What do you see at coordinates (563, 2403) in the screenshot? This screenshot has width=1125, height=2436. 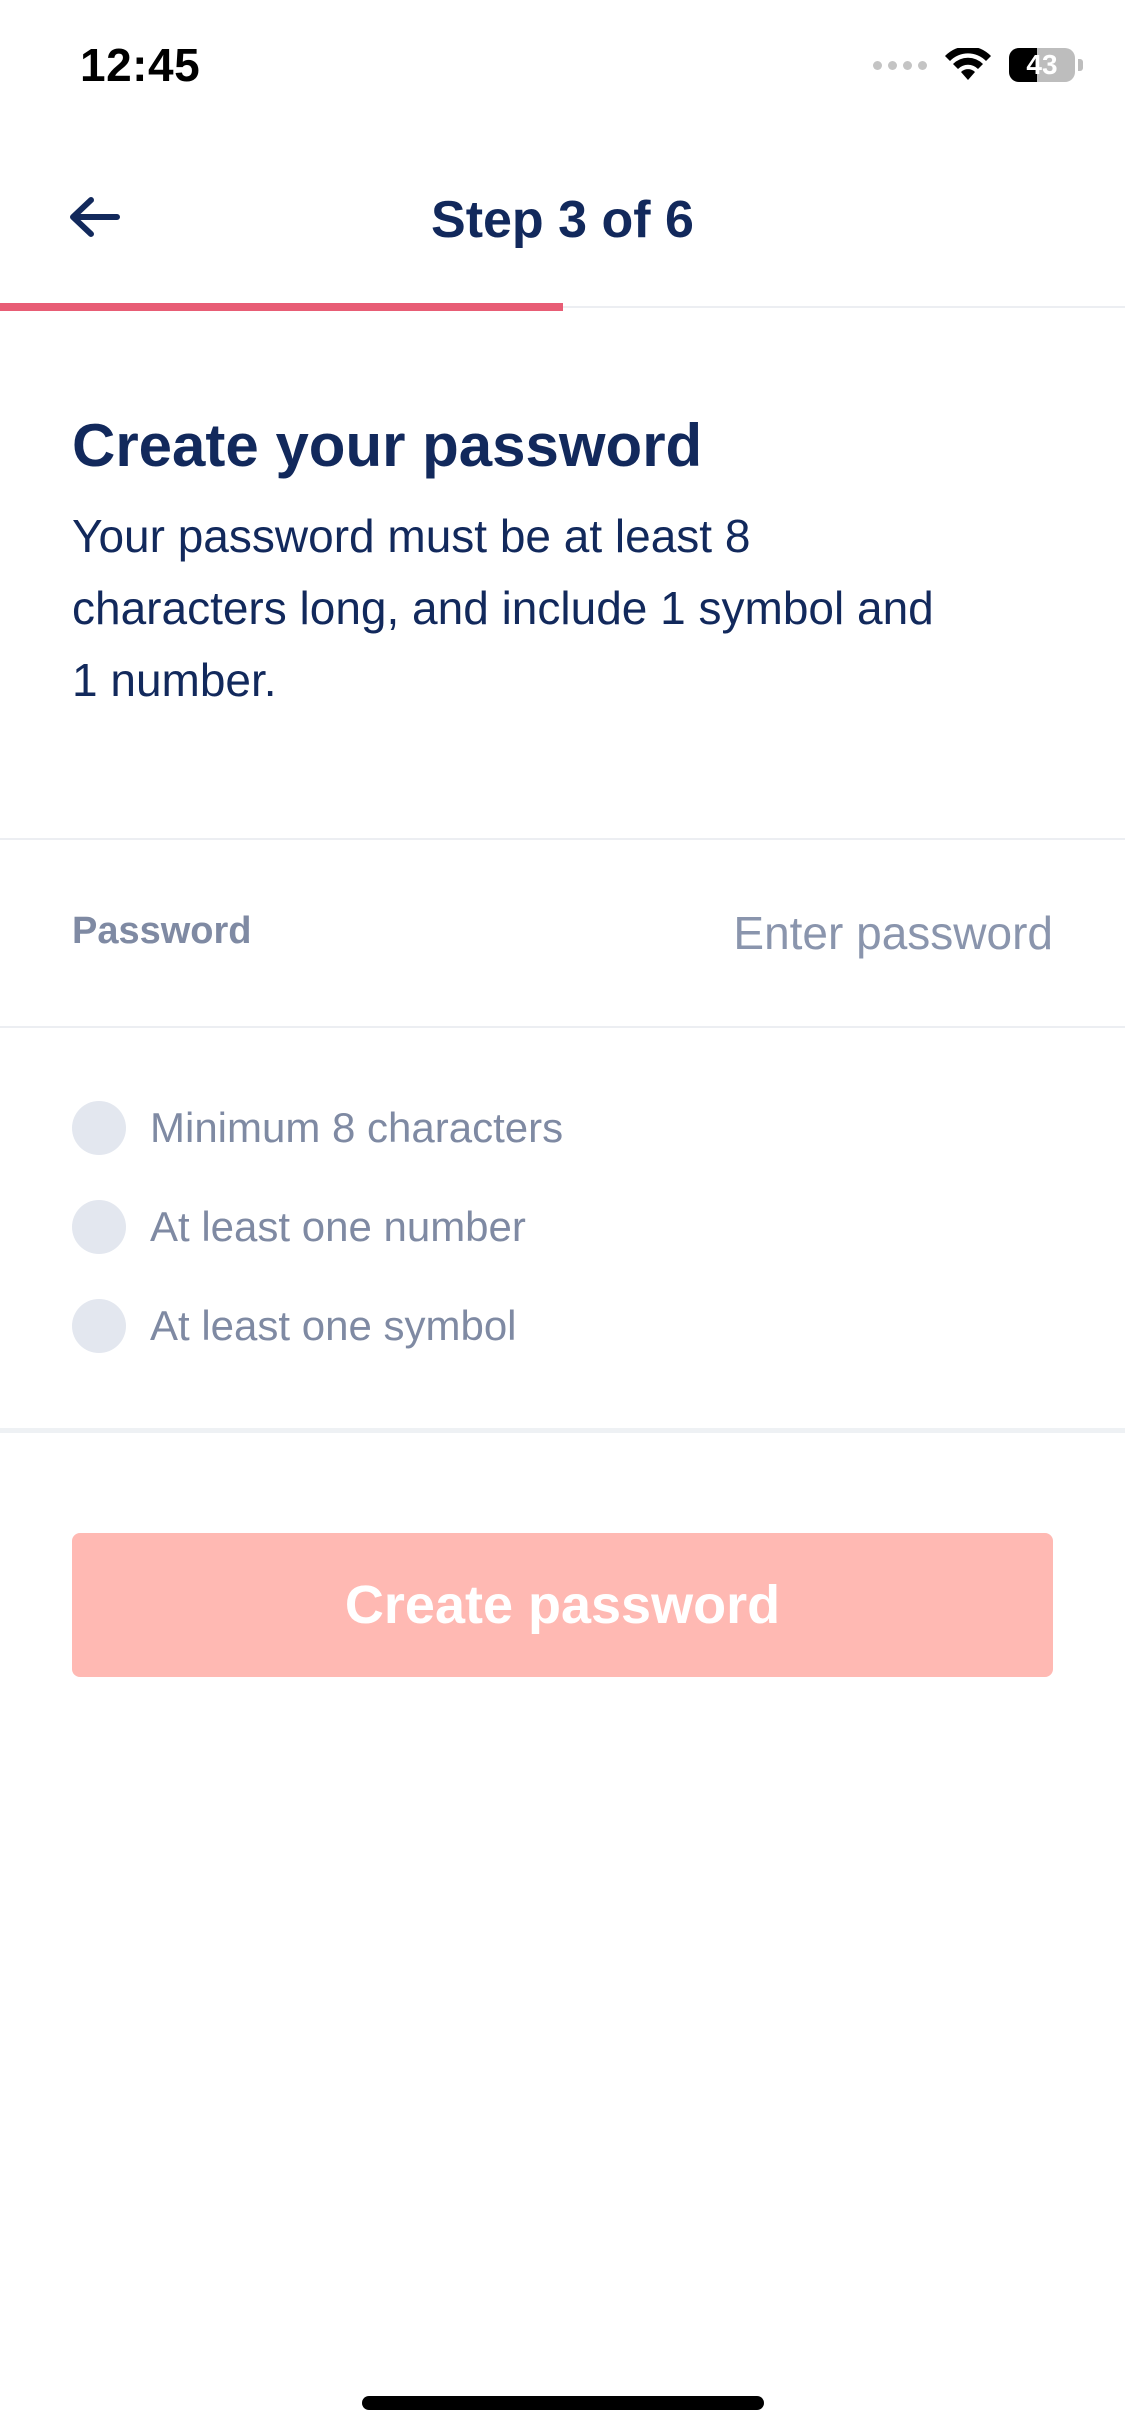 I see `home-indicator` at bounding box center [563, 2403].